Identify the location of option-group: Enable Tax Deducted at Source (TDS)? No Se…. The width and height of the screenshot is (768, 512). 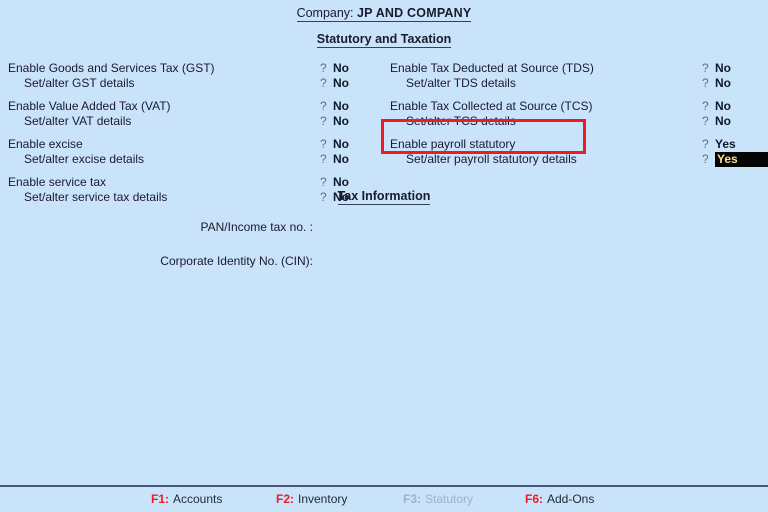
(575, 76).